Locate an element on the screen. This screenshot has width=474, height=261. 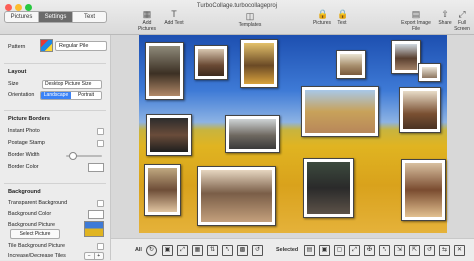
instant-photo-label: Instant Photo is located at coordinates (24, 131).